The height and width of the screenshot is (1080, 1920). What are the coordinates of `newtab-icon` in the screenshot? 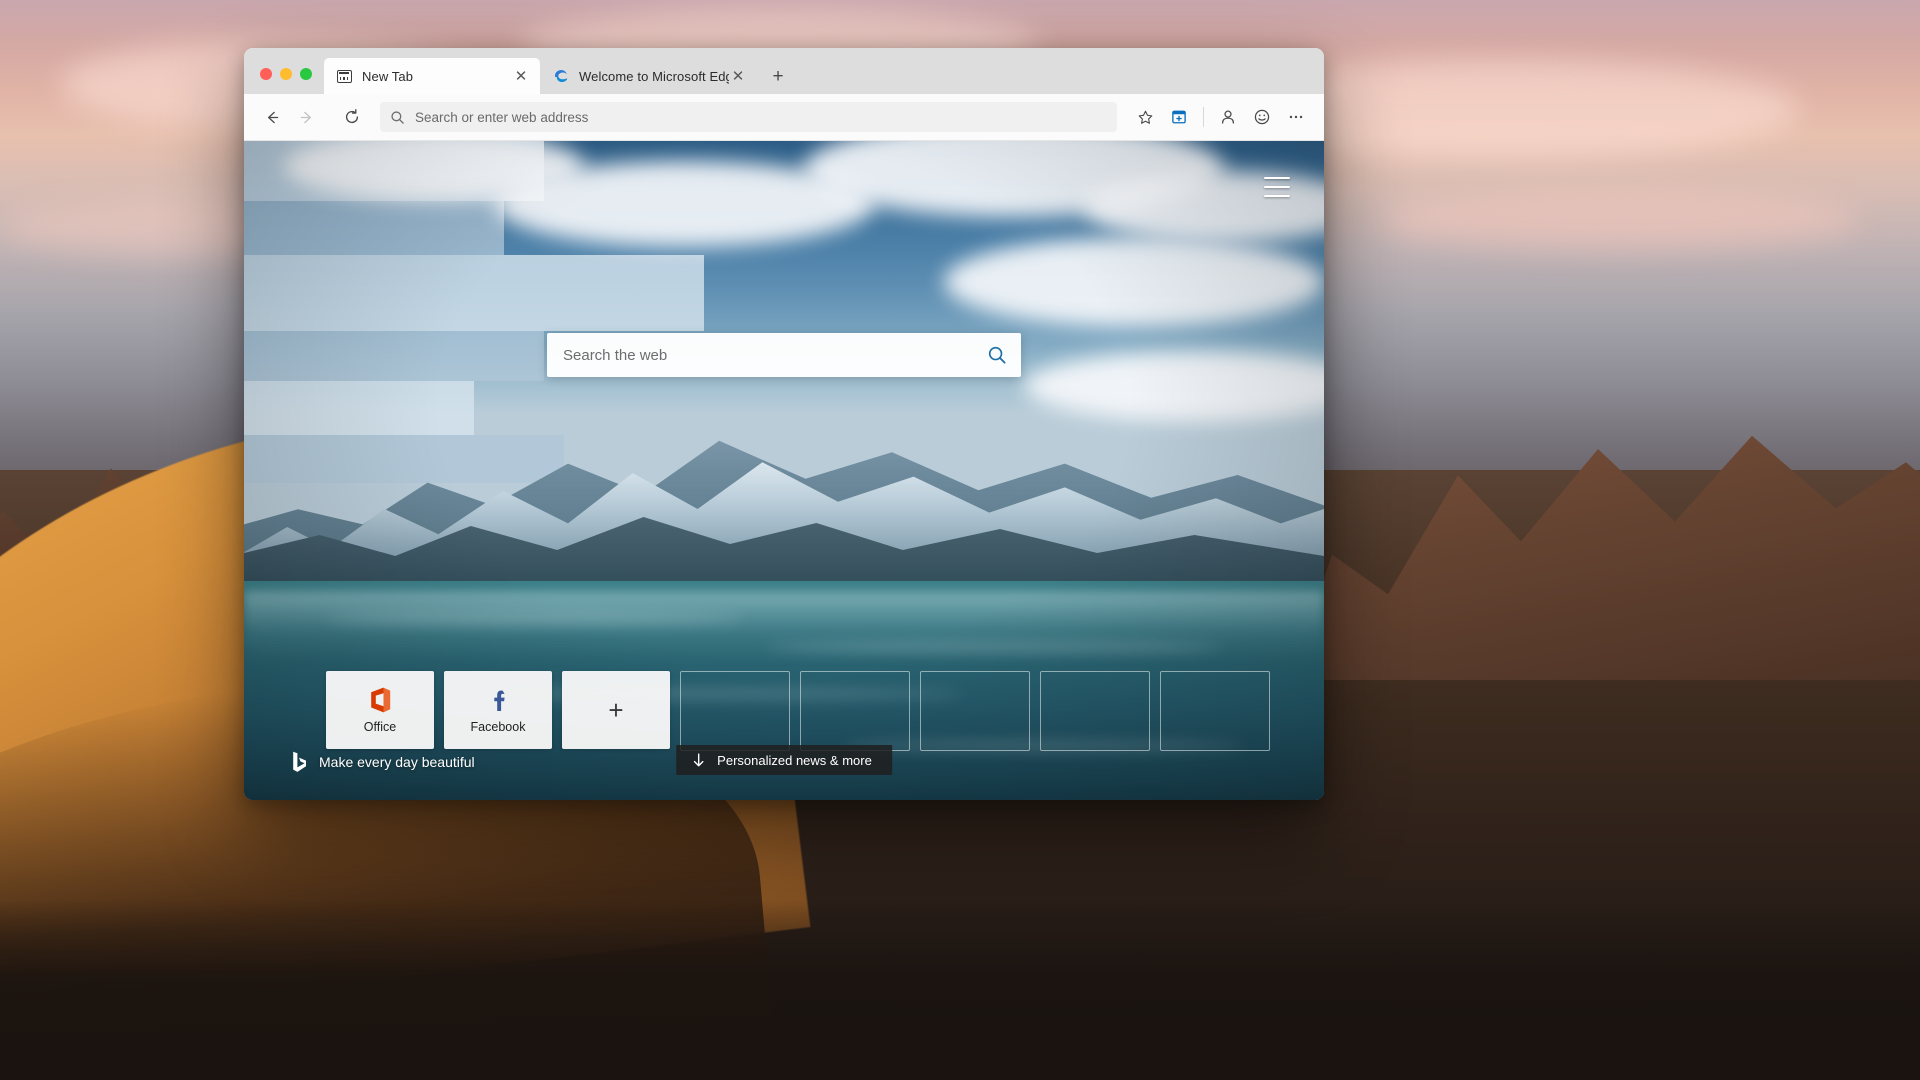 It's located at (344, 76).